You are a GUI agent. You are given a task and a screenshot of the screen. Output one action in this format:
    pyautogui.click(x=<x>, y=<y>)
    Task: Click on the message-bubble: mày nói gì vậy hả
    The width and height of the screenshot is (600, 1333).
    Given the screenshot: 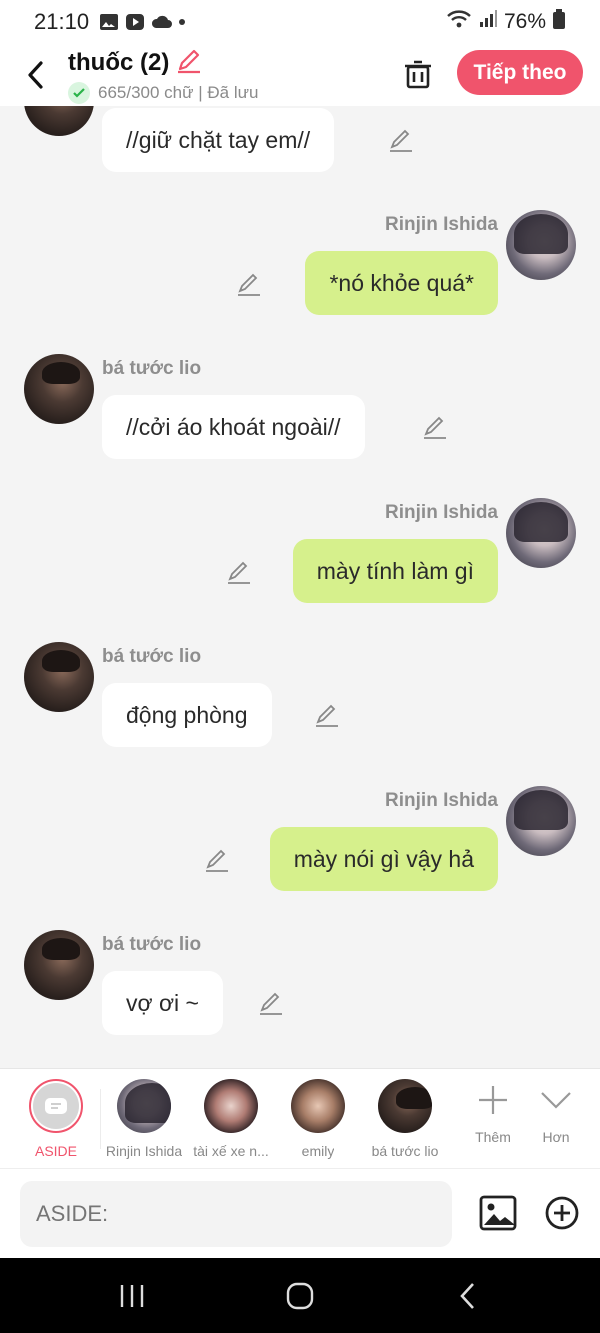 What is the action you would take?
    pyautogui.click(x=383, y=859)
    